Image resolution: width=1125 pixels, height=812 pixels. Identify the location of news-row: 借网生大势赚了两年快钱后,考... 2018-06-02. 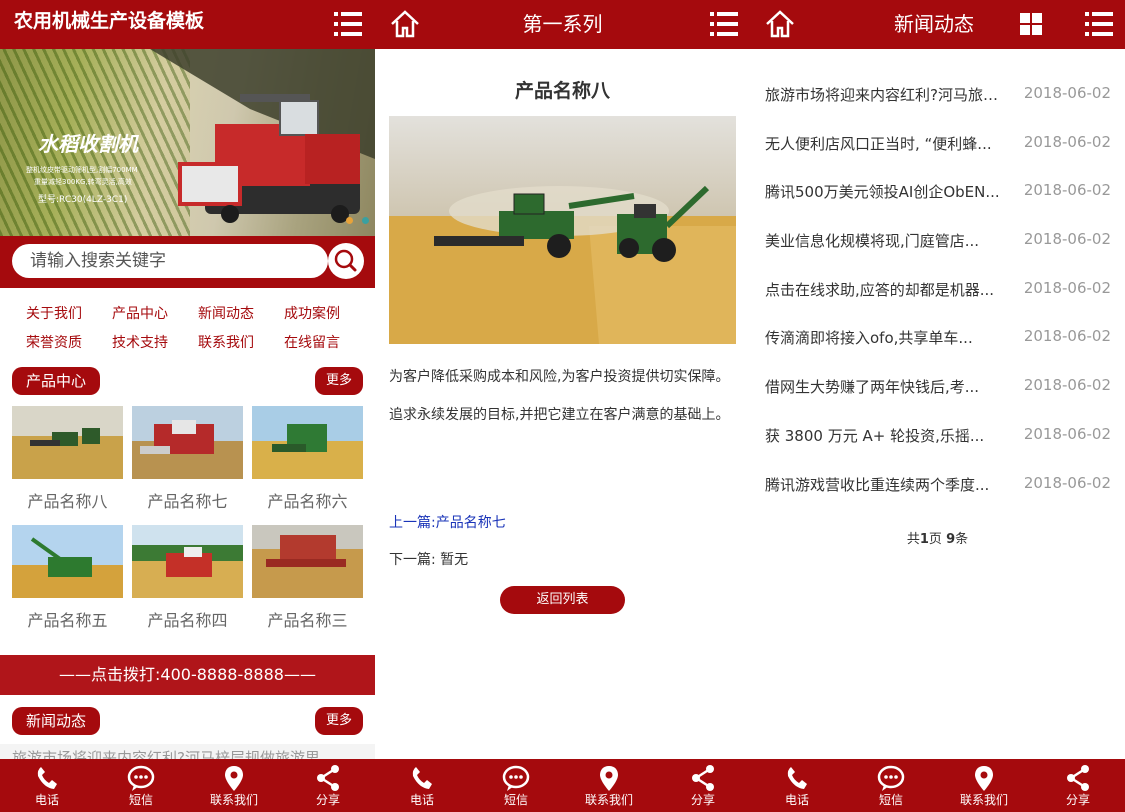
(938, 386).